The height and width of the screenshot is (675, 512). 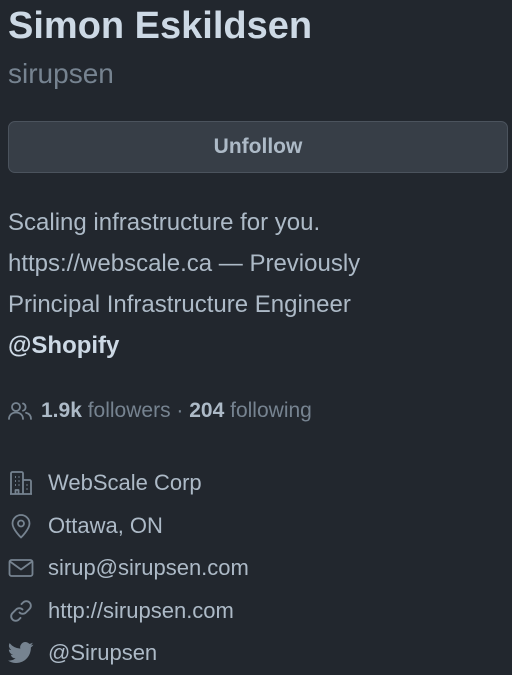 I want to click on people-icon, so click(x=21, y=411).